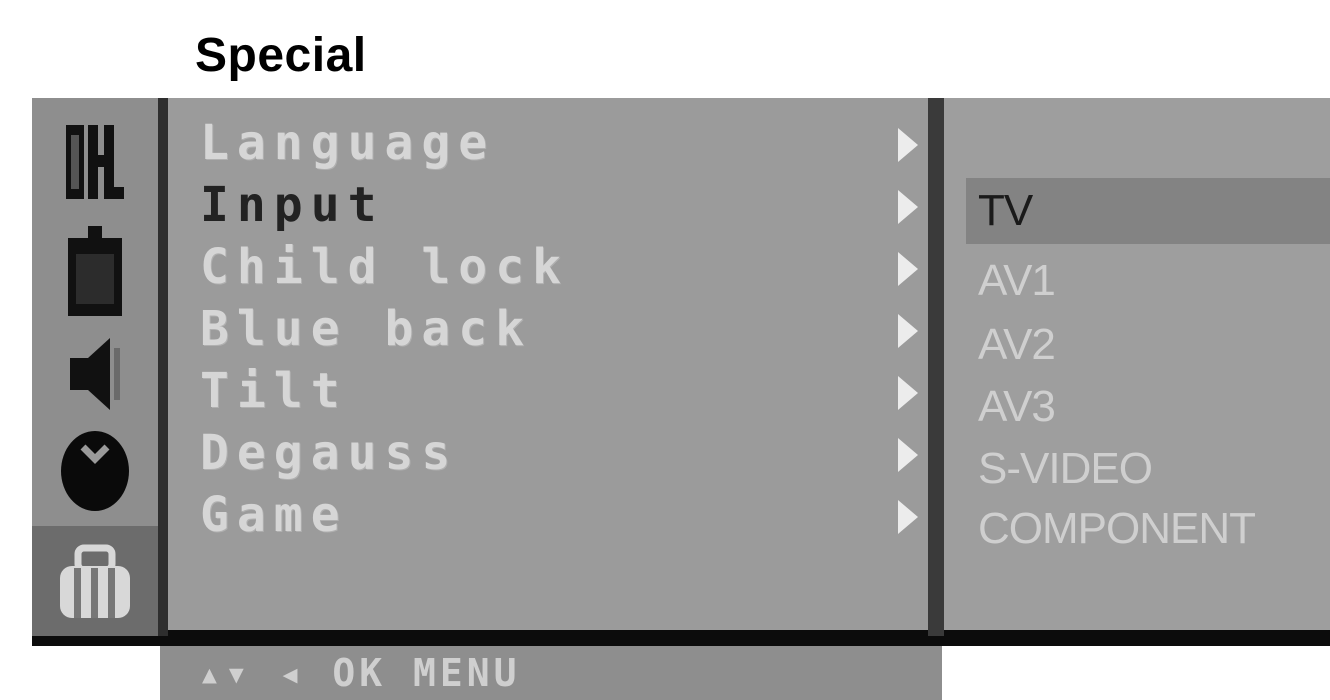 The image size is (1330, 700). What do you see at coordinates (560, 205) in the screenshot?
I see `menu-item-input: Input` at bounding box center [560, 205].